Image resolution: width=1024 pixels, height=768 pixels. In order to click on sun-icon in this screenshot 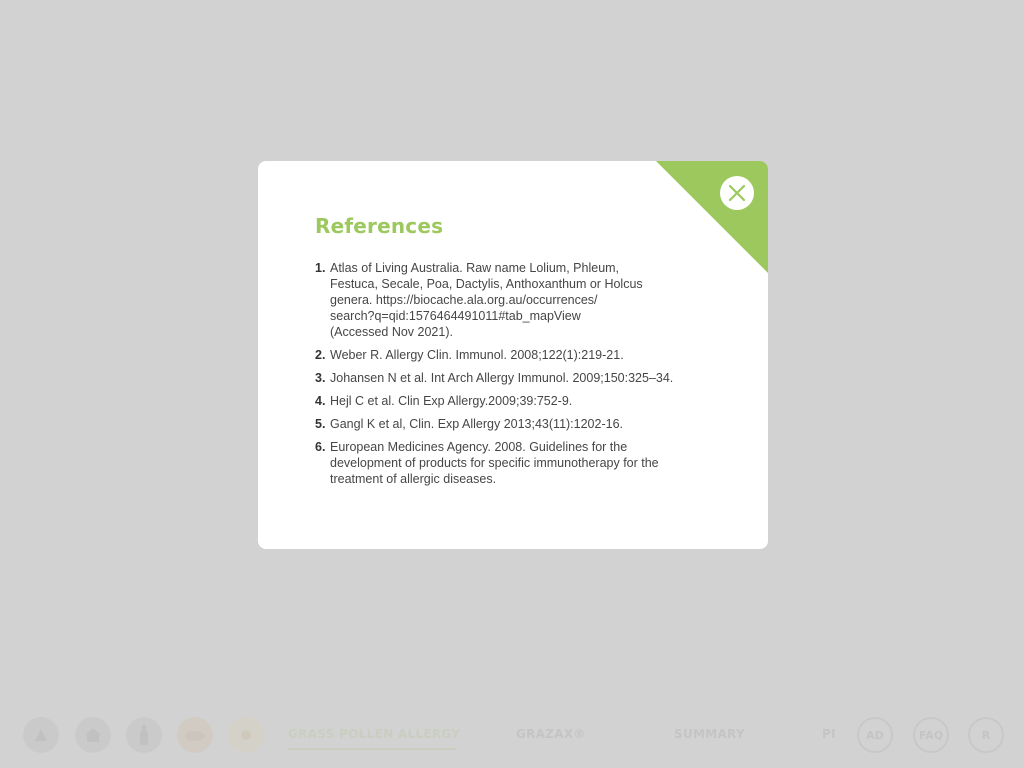, I will do `click(246, 735)`.